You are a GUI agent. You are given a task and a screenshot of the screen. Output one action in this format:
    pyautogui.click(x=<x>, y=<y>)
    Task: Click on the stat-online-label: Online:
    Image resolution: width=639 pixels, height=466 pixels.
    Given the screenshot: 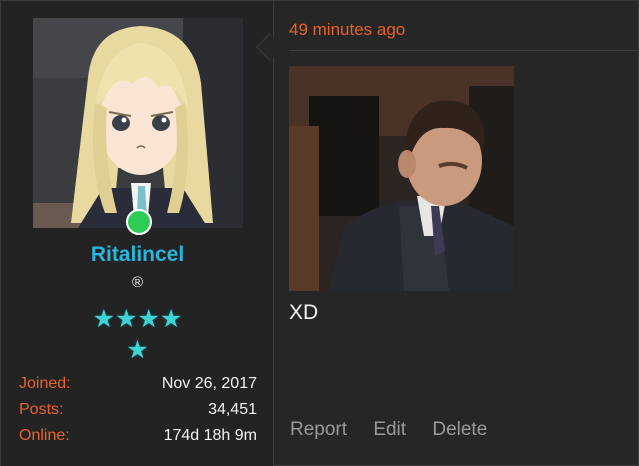 What is the action you would take?
    pyautogui.click(x=44, y=435)
    